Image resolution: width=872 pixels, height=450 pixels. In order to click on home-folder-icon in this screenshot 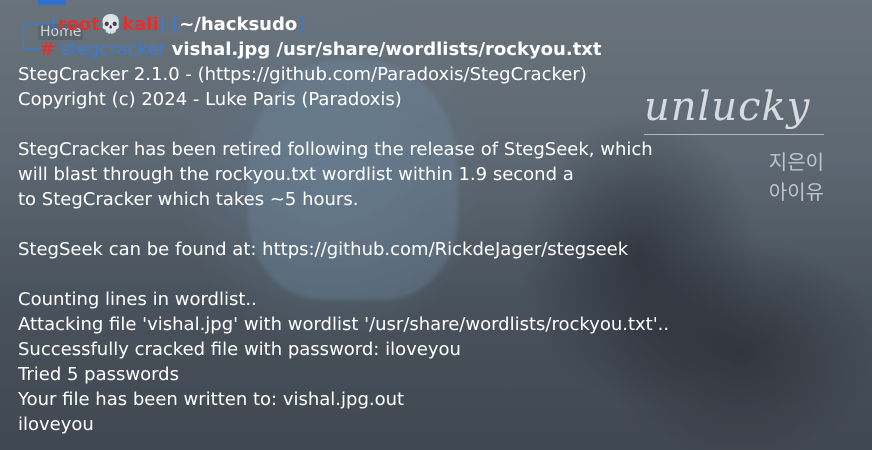, I will do `click(52, 2)`.